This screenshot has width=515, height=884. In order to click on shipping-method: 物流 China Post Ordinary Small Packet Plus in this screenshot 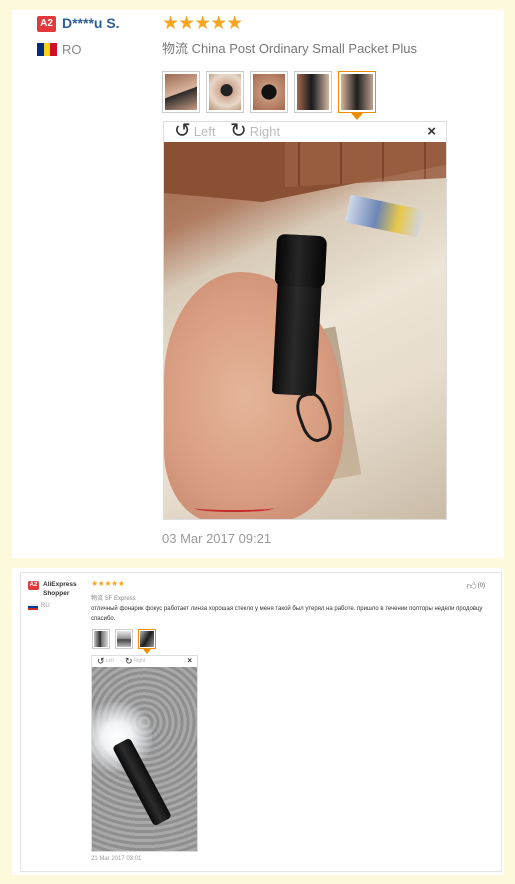, I will do `click(290, 48)`.